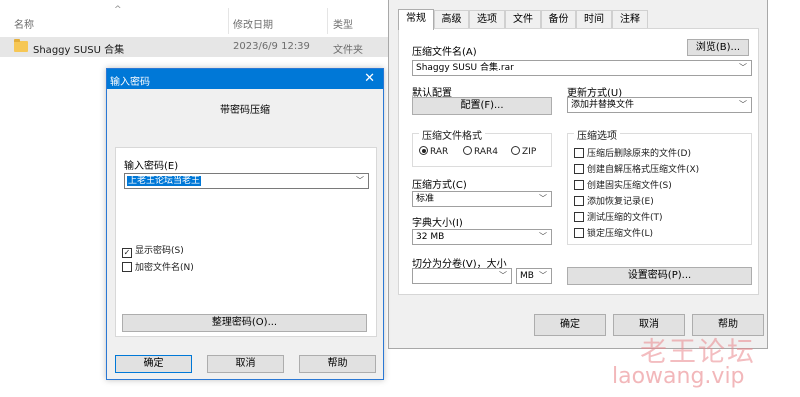 Image resolution: width=800 pixels, height=397 pixels. Describe the element at coordinates (158, 266) in the screenshot. I see `encrypt-file-names-checkbox: 加密文件名(N)` at that location.